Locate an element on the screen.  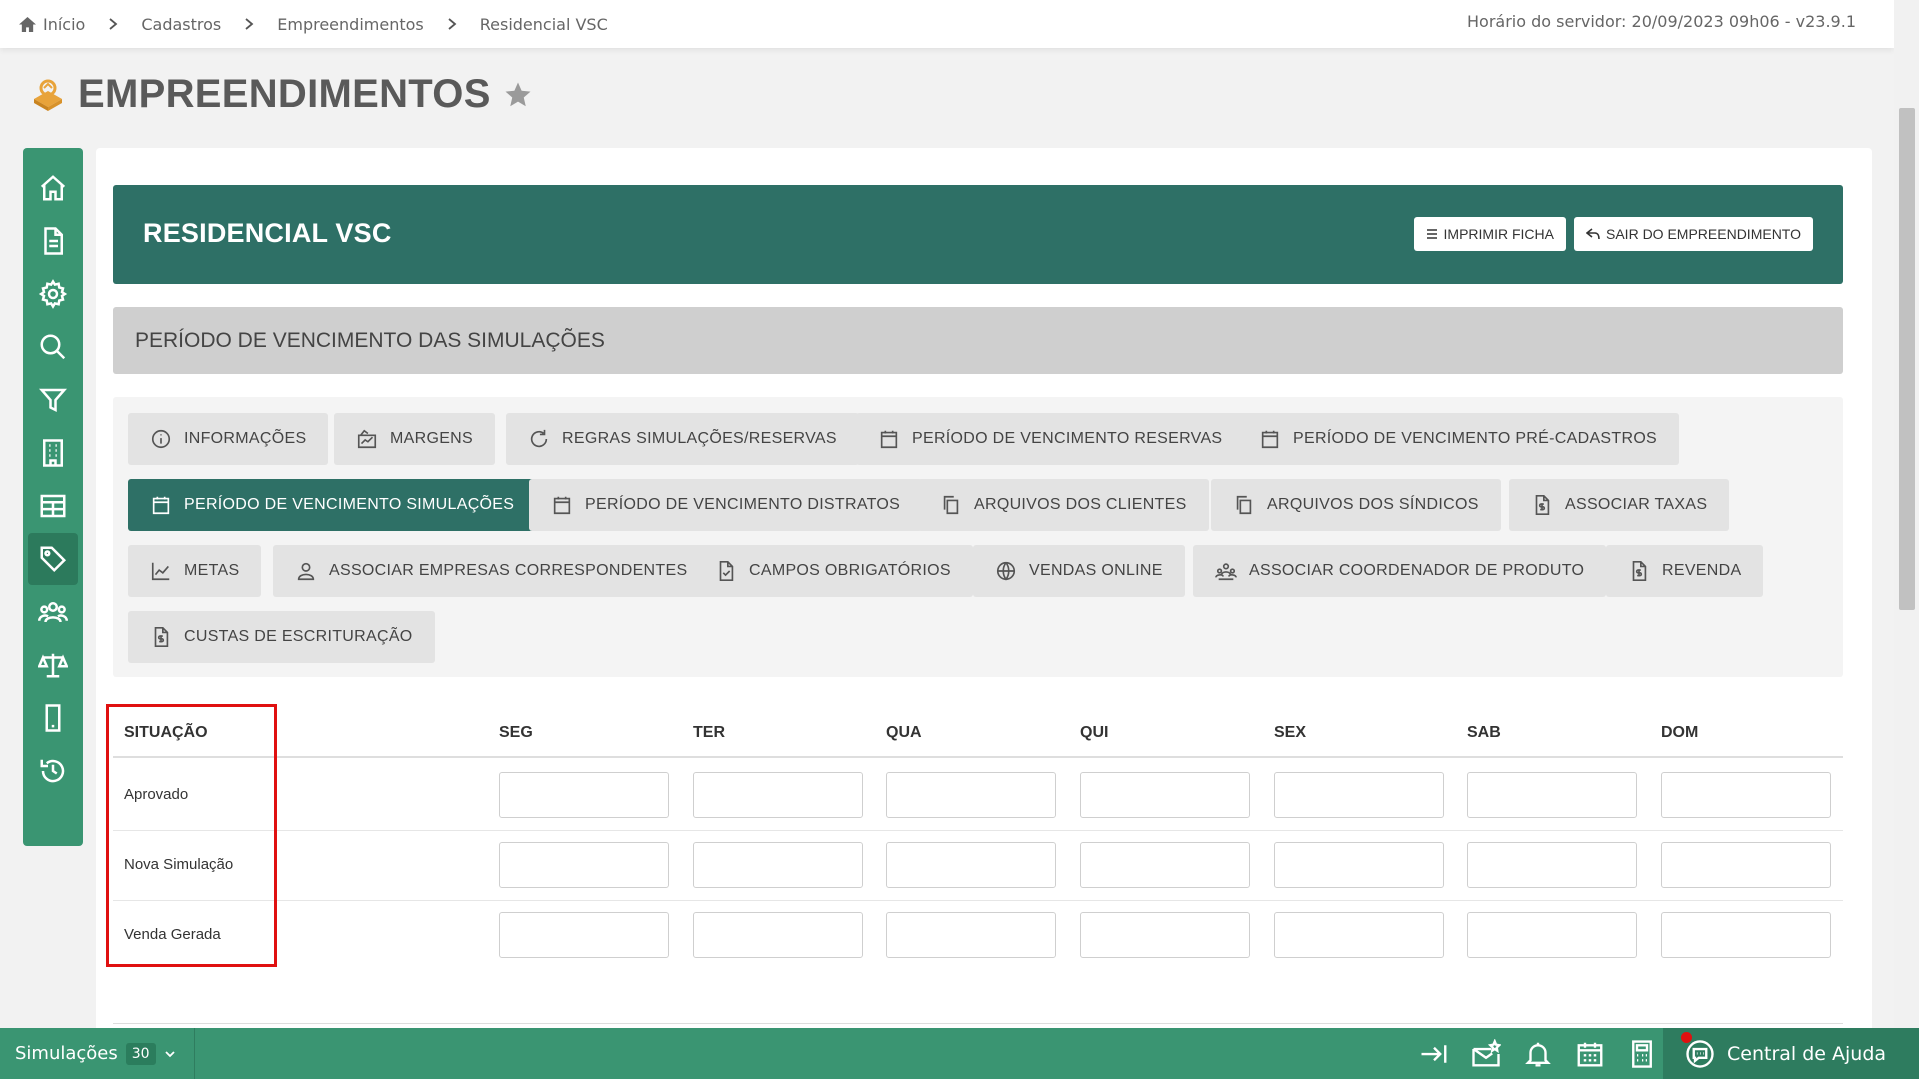
nav-table is located at coordinates (53, 506).